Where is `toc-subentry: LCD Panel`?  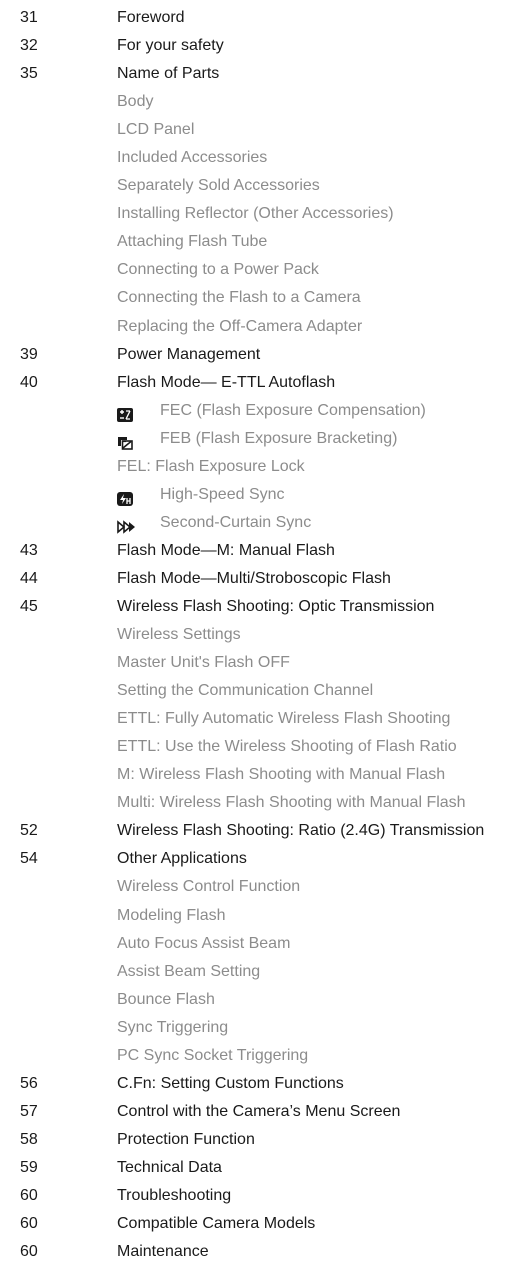 toc-subentry: LCD Panel is located at coordinates (260, 130).